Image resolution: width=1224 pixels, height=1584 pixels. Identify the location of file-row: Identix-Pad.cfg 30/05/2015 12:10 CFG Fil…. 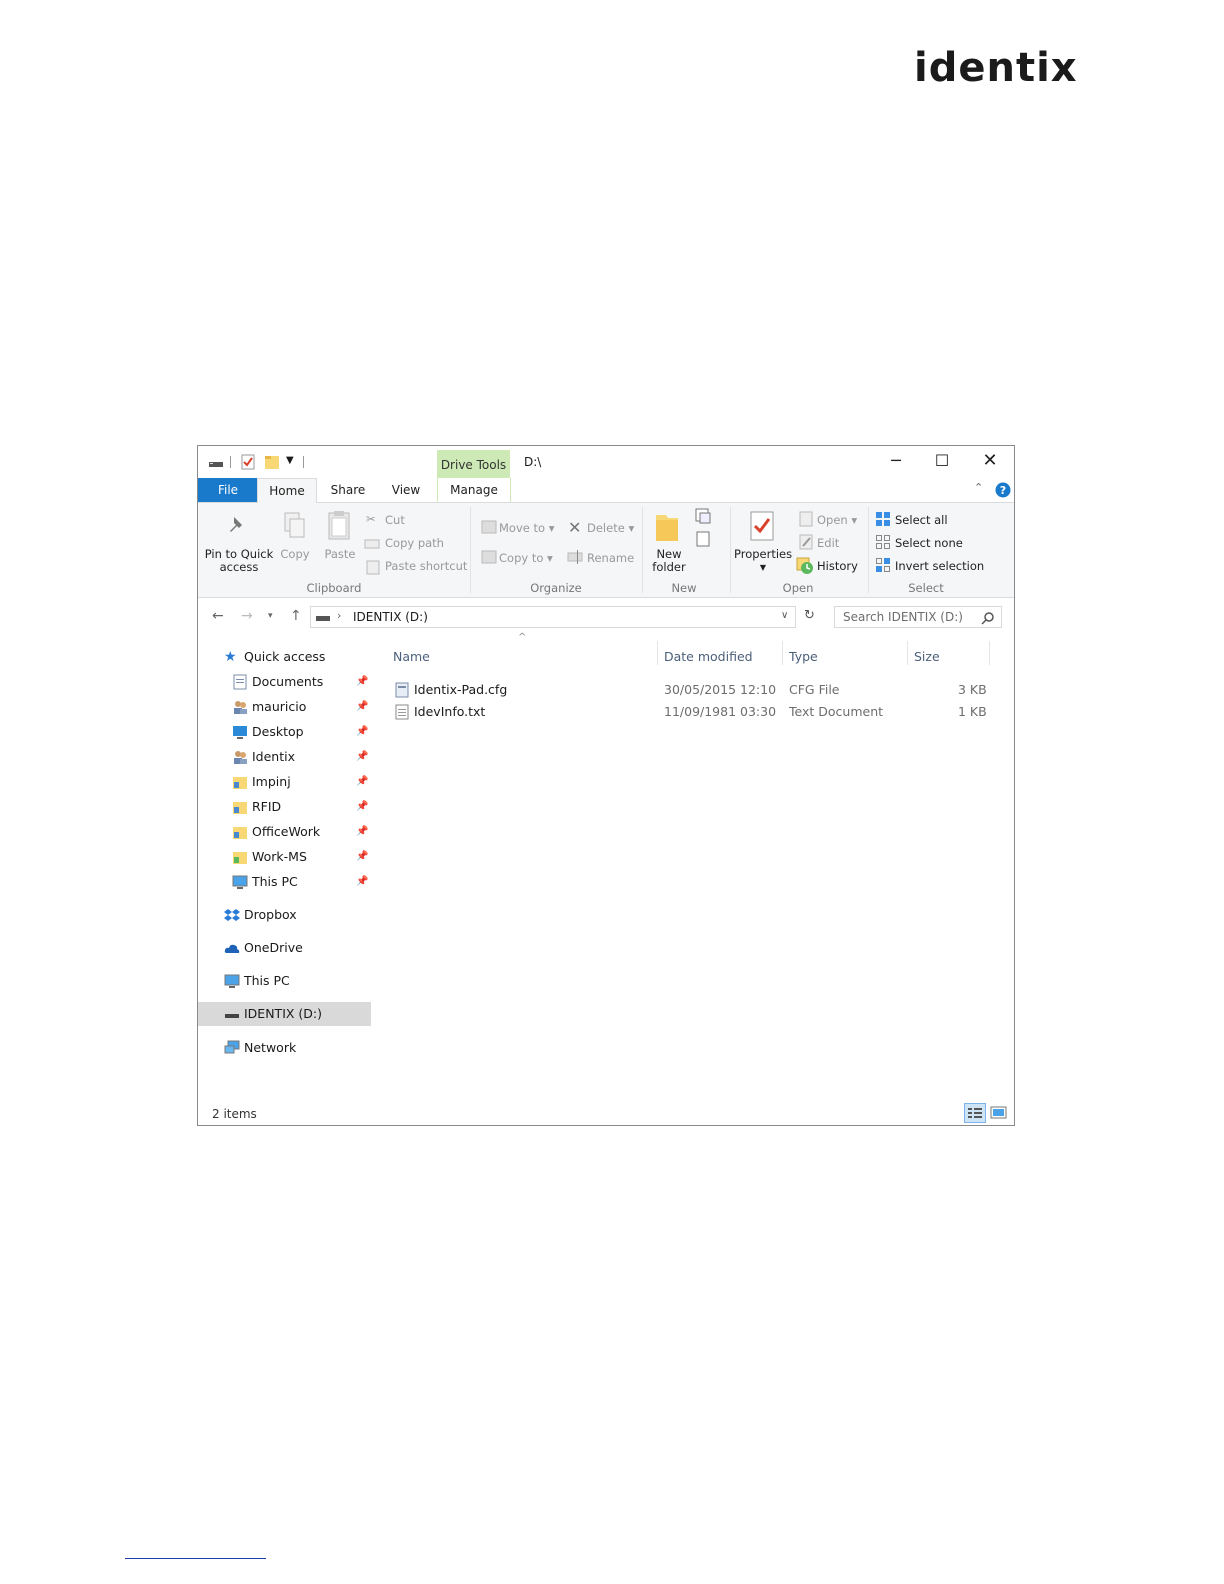
(695, 690).